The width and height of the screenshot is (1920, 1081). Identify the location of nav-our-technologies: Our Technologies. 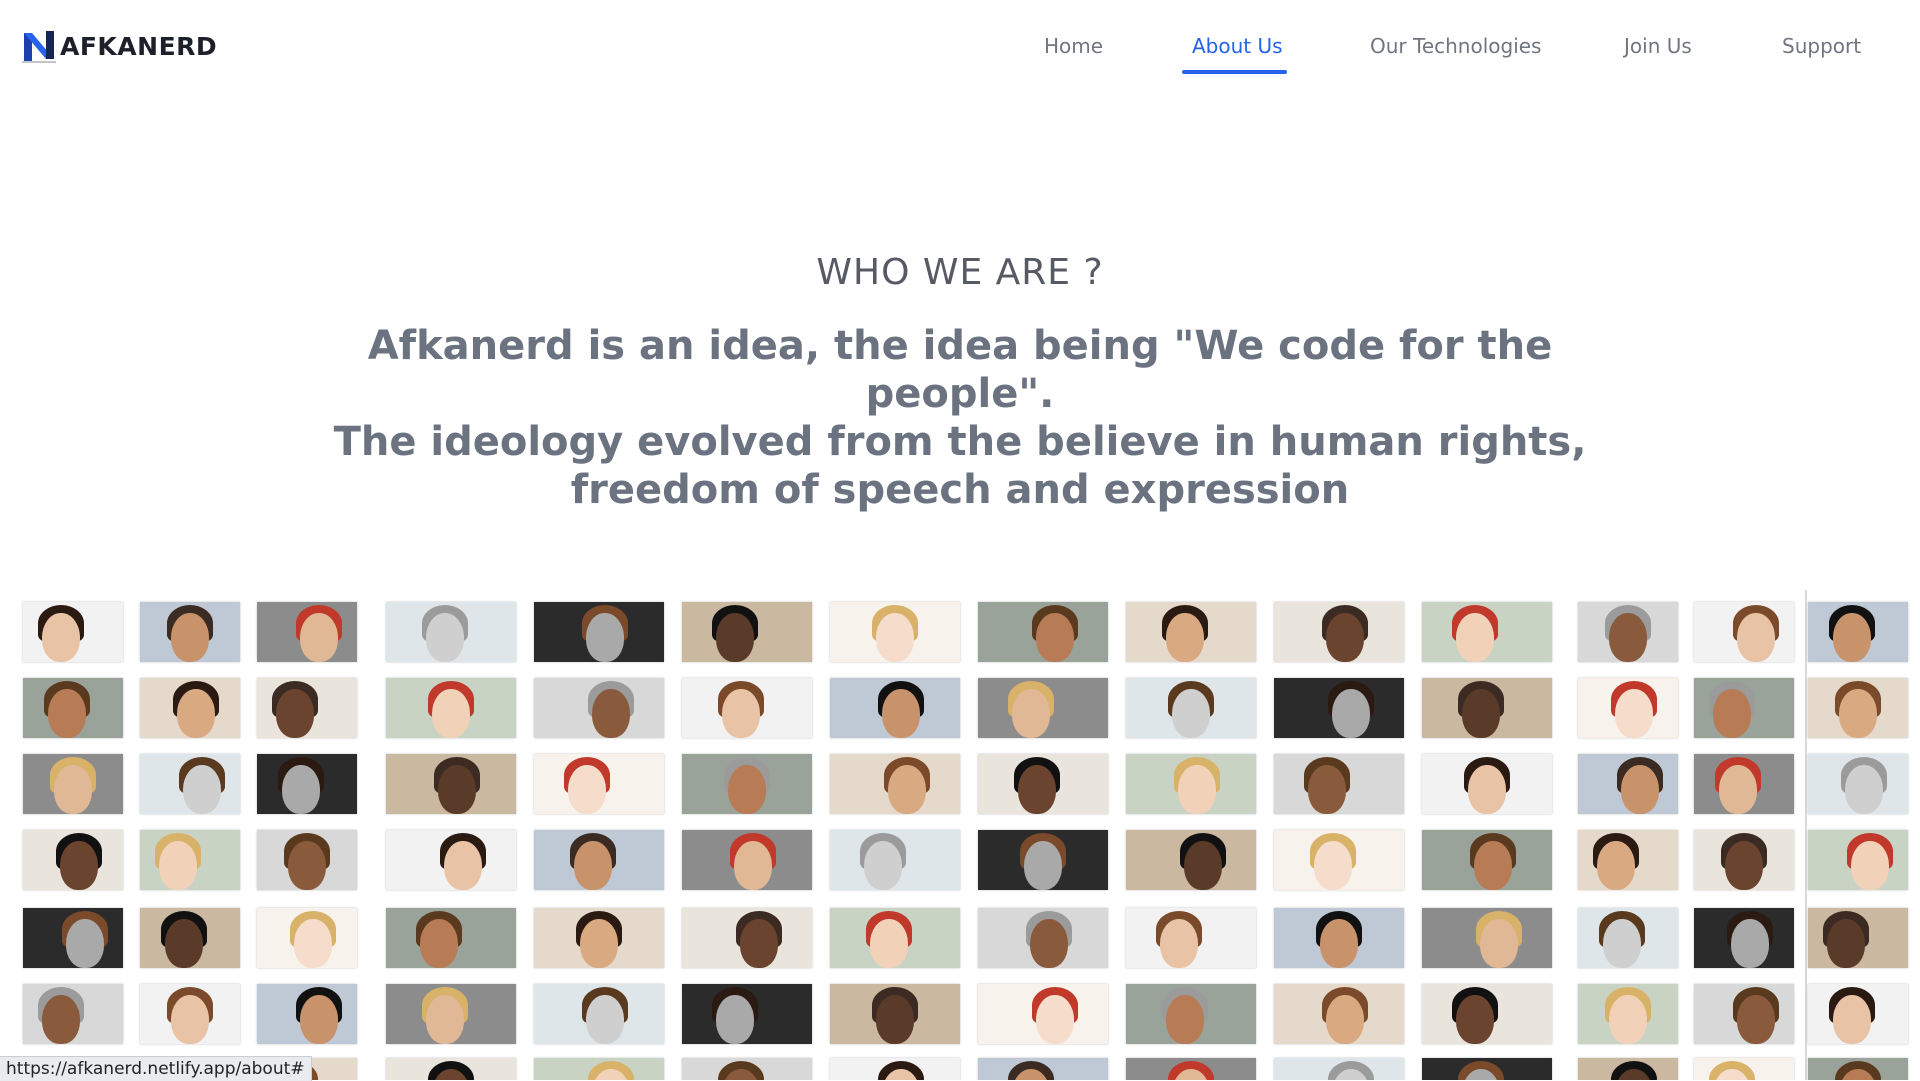
(1455, 46).